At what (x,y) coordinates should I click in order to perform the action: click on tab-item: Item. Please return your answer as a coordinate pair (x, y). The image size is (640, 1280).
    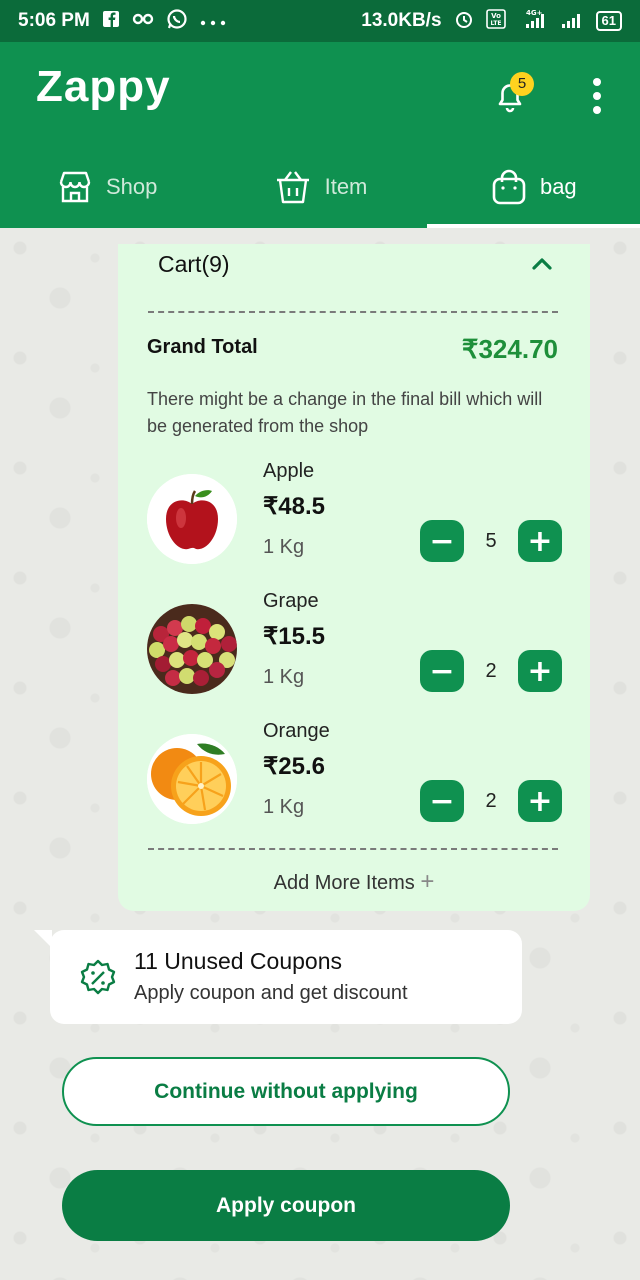
    Looking at the image, I should click on (319, 187).